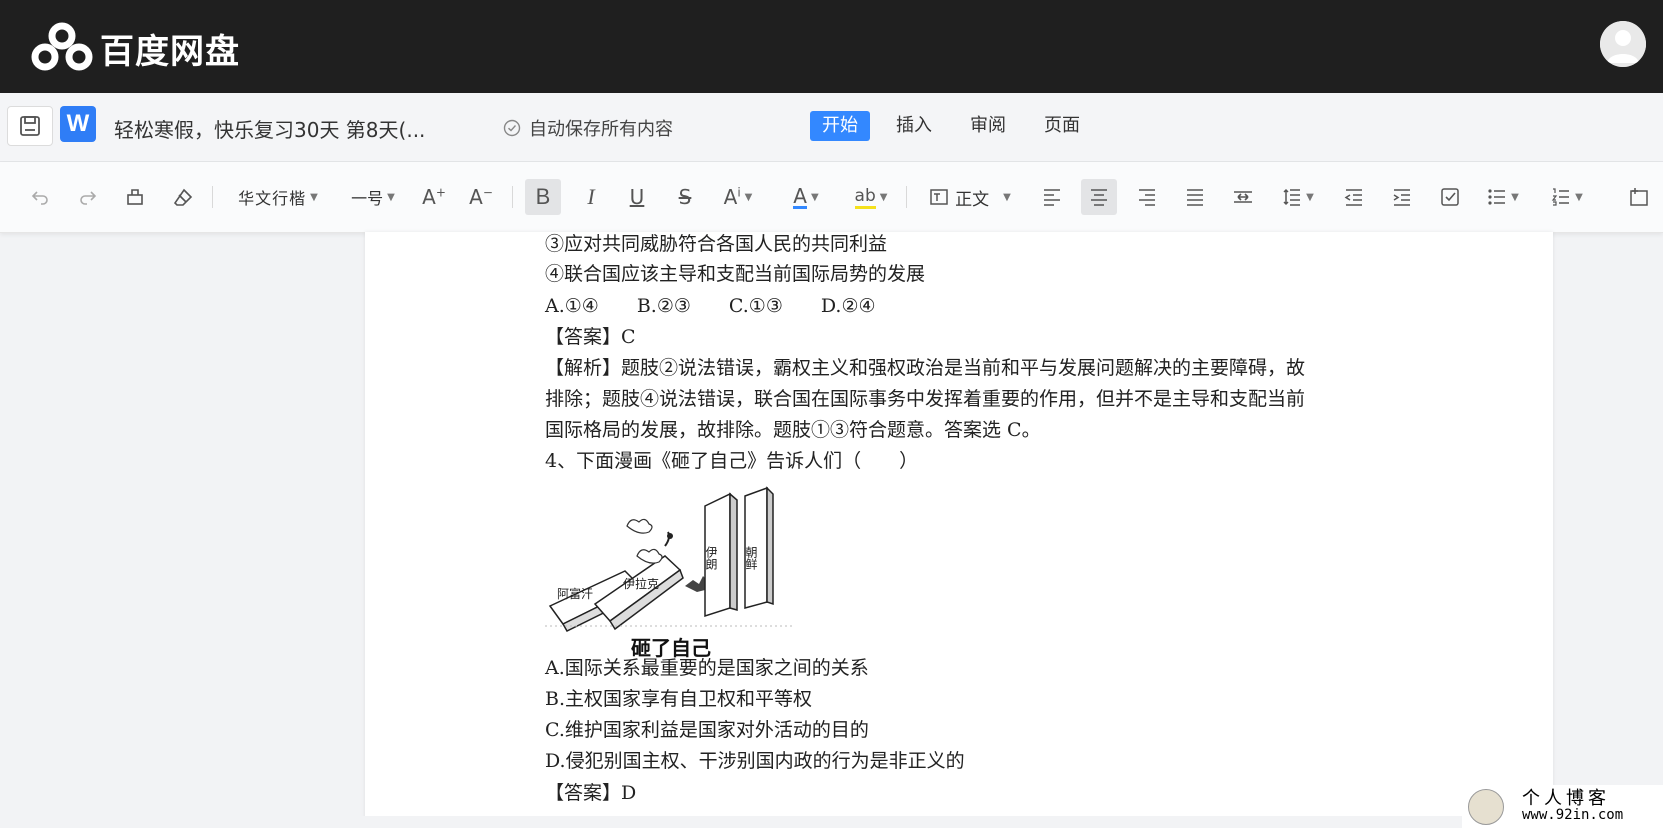  What do you see at coordinates (707, 730) in the screenshot?
I see `option-line: C.维护国家利益是国家对外活动的目的` at bounding box center [707, 730].